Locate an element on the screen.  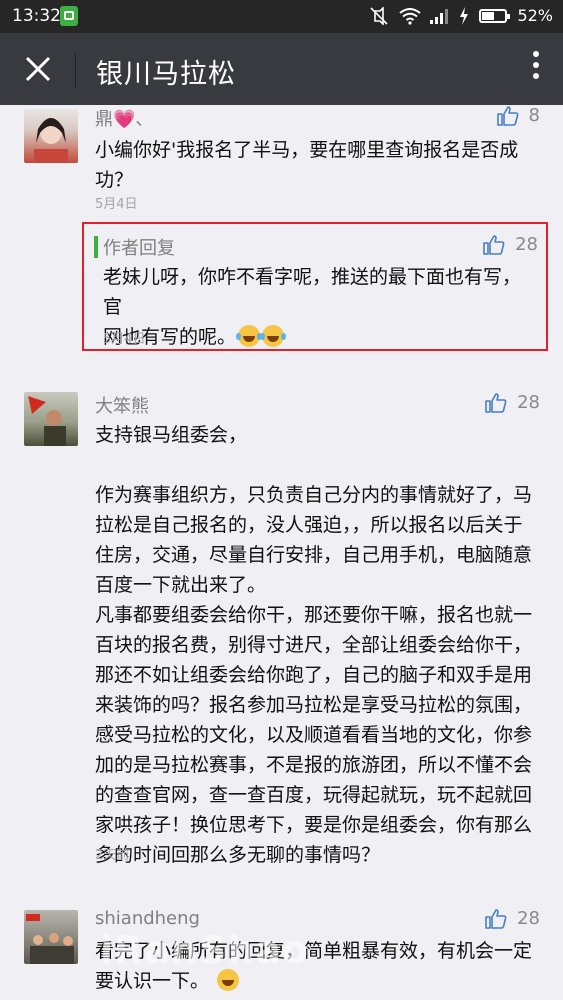
title-divider is located at coordinates (75, 70).